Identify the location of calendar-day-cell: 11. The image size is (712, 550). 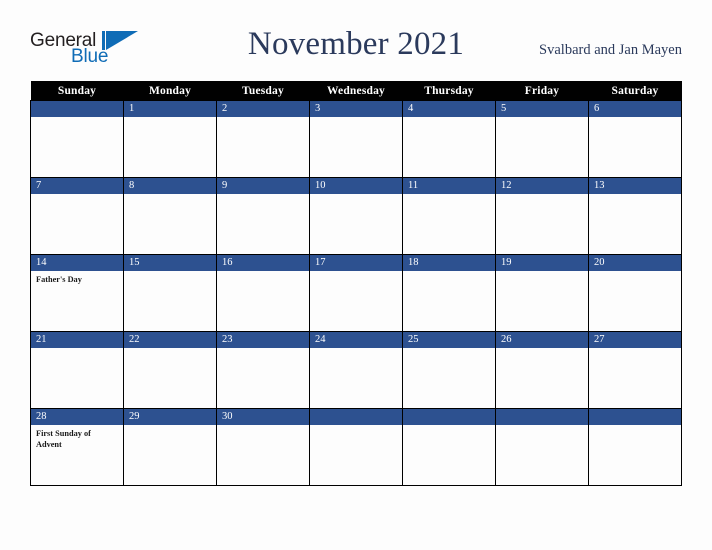
(449, 216).